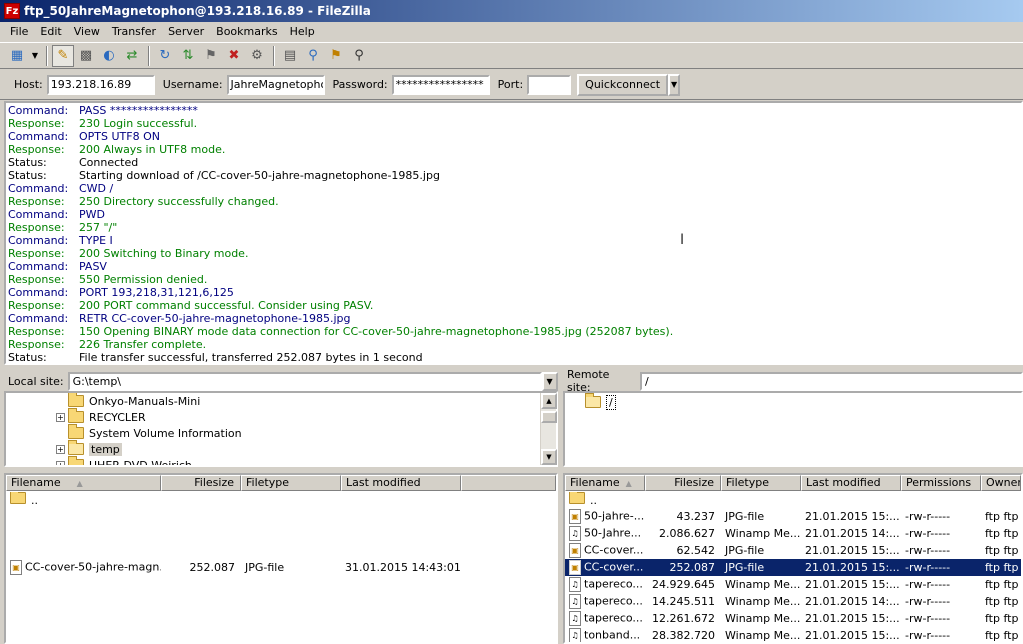  Describe the element at coordinates (440, 84) in the screenshot. I see `password-input: ****************` at that location.